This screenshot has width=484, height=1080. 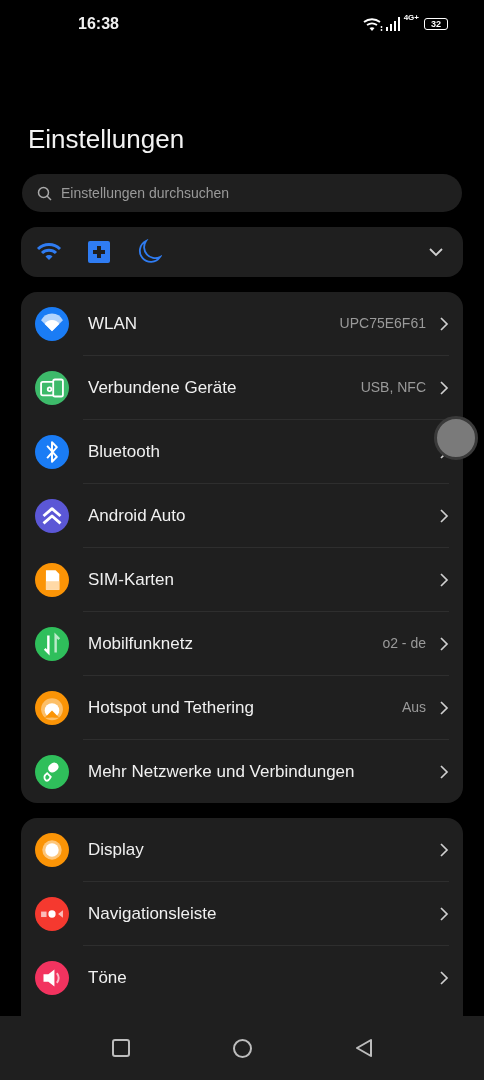 I want to click on setting-value: o2 - de, so click(x=404, y=643).